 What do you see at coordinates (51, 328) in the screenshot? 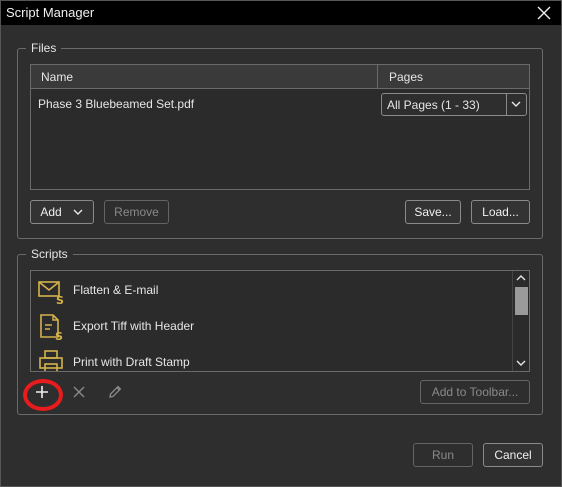
I see `document-script-icon: S` at bounding box center [51, 328].